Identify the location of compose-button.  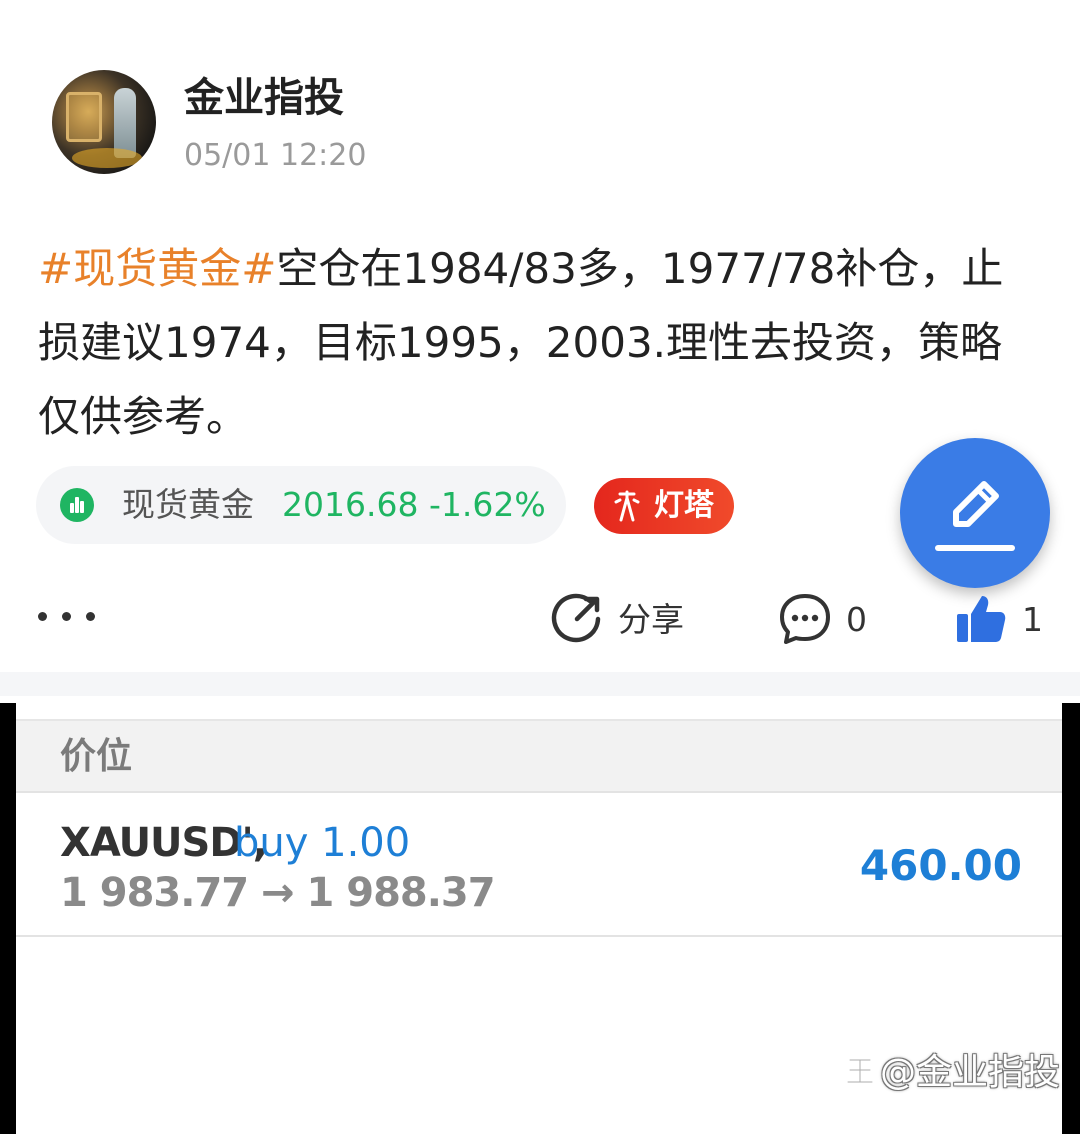
(975, 513).